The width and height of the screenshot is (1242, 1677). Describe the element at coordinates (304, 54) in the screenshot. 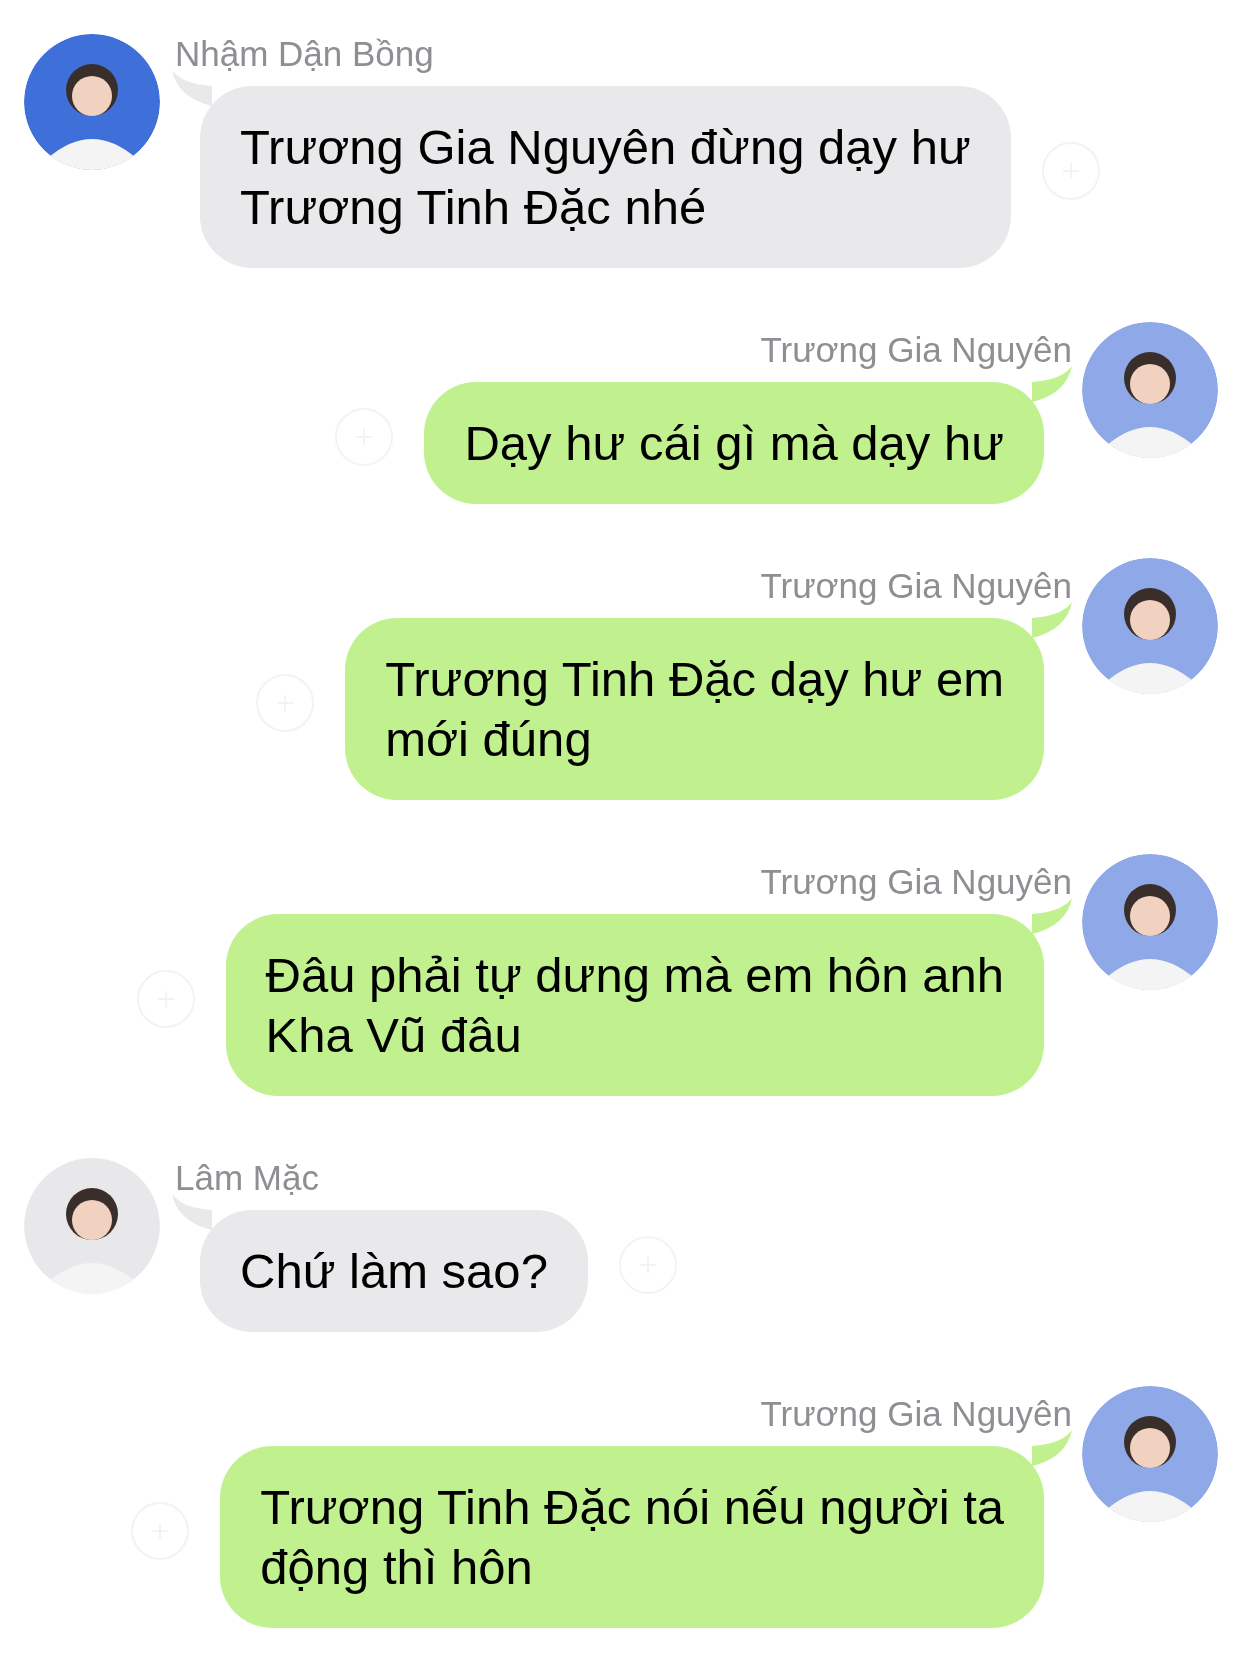

I see `sender-name: Nhậm Dận Bồng` at that location.